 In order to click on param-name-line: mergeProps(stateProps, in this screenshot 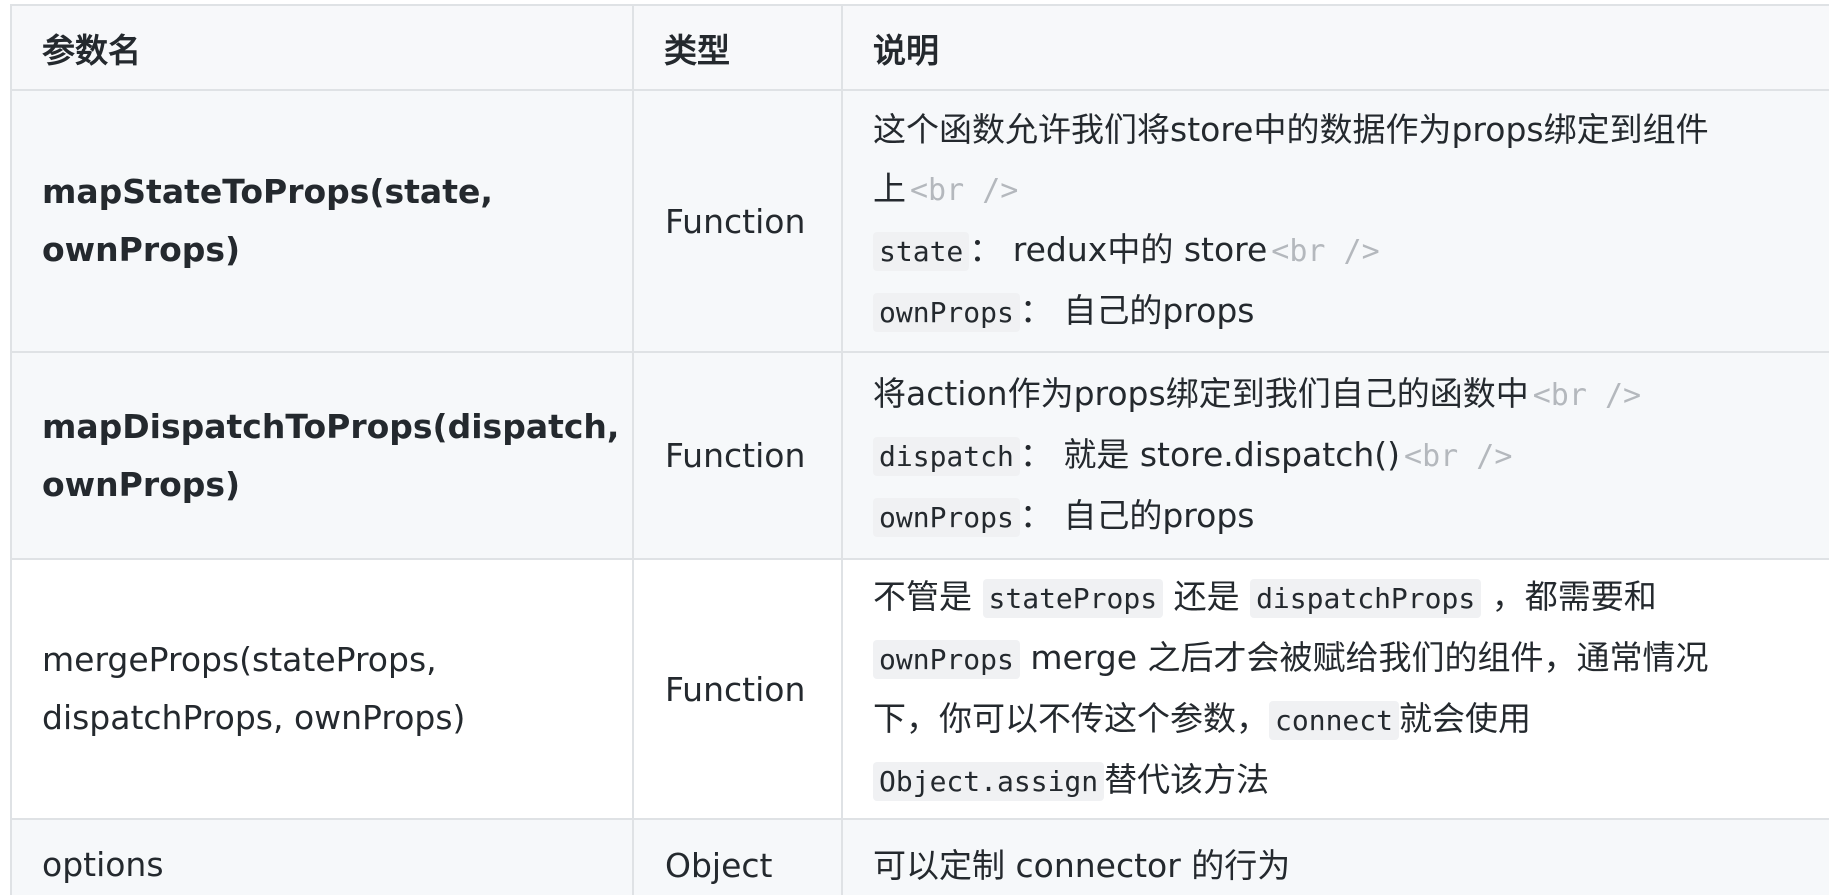, I will do `click(239, 659)`.